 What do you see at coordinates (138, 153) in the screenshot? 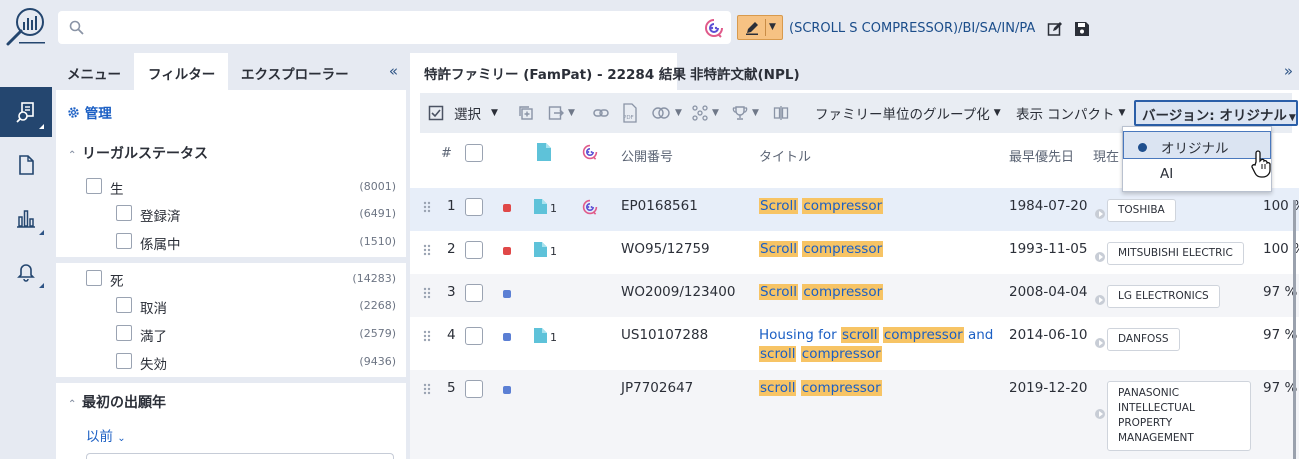
I see `legal-status-heading: ⌃ リーガルステータス` at bounding box center [138, 153].